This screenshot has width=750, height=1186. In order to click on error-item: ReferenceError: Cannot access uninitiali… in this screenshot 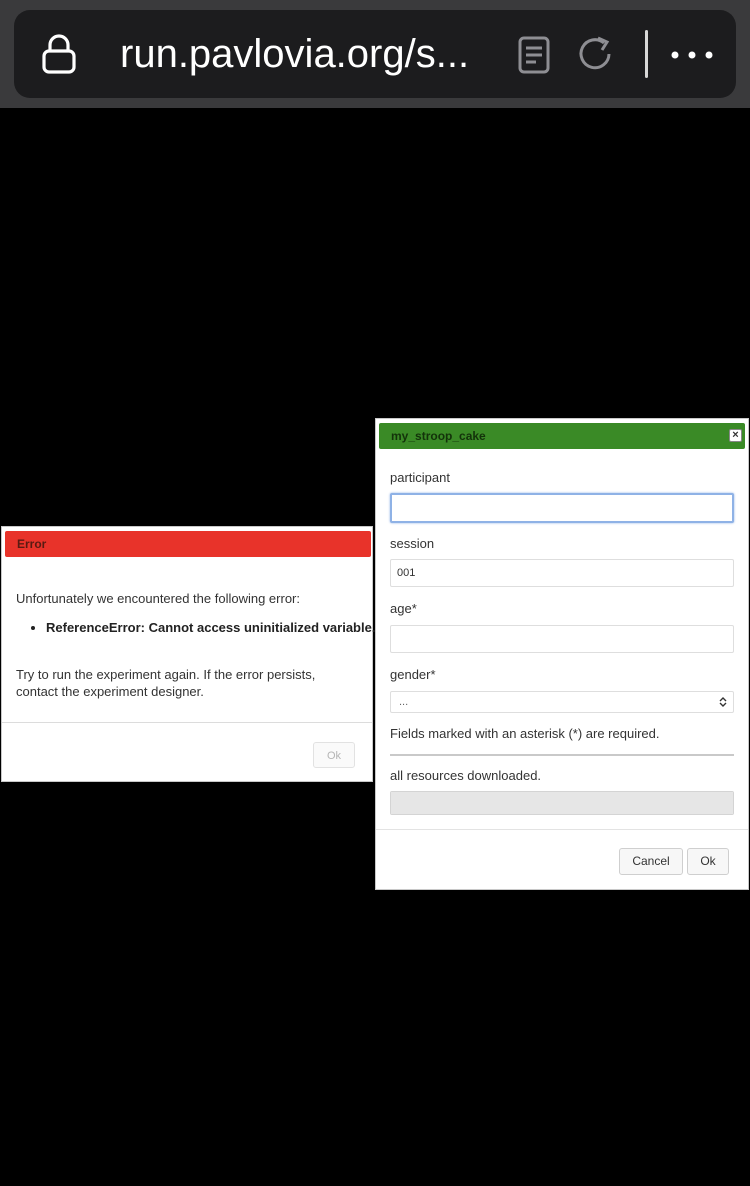, I will do `click(211, 627)`.